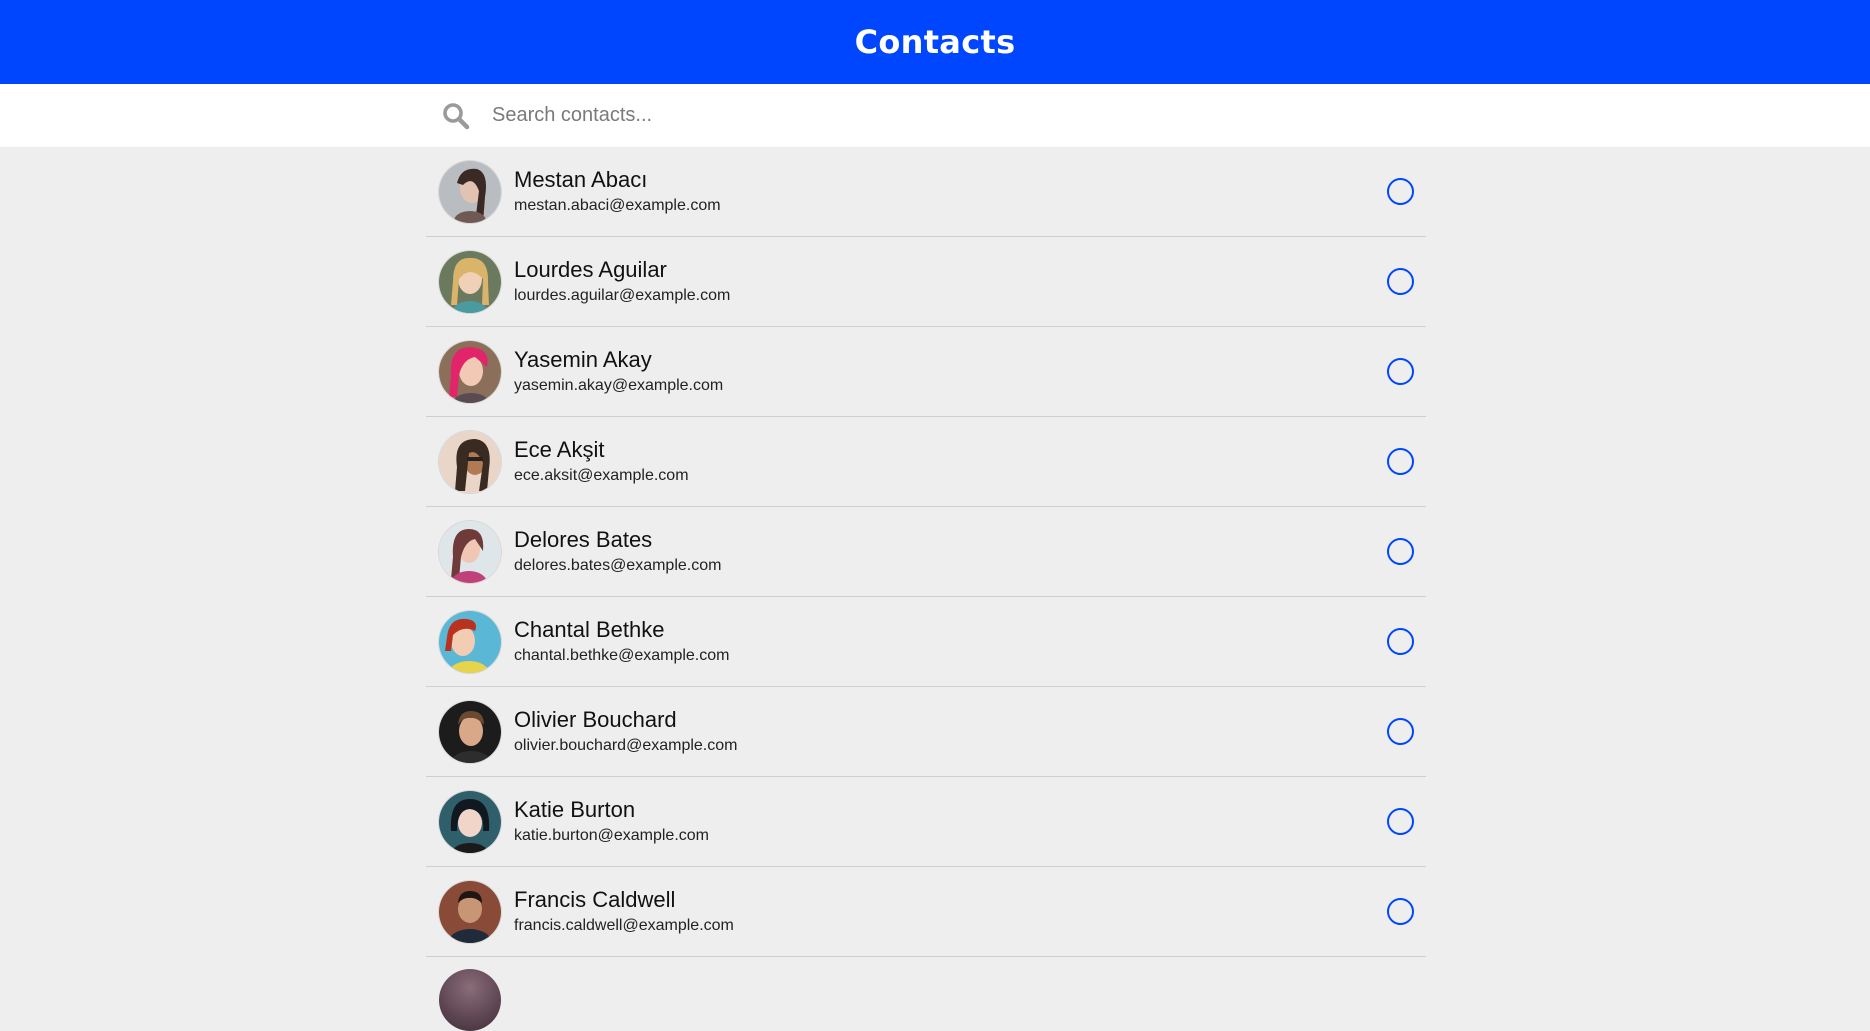 Image resolution: width=1870 pixels, height=1031 pixels. I want to click on contact-email: olivier.bouchard@example.com, so click(626, 745).